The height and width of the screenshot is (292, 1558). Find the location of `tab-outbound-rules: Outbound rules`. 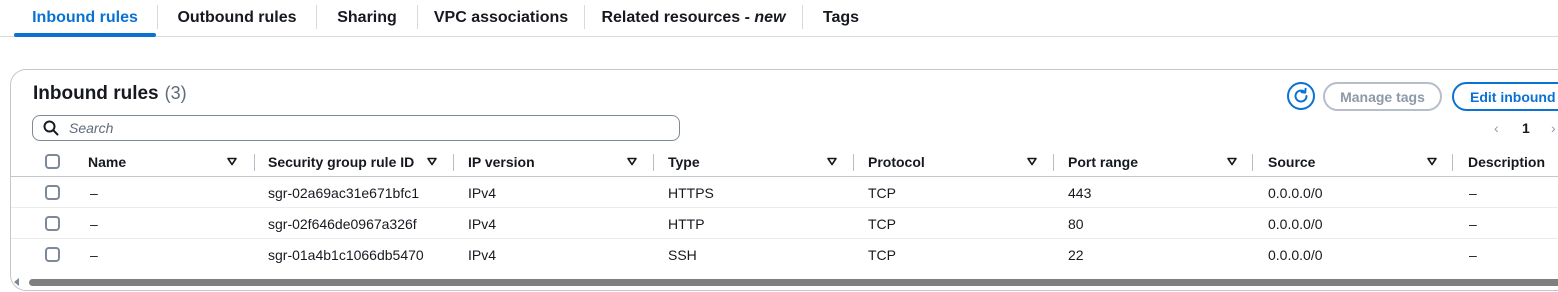

tab-outbound-rules: Outbound rules is located at coordinates (237, 18).